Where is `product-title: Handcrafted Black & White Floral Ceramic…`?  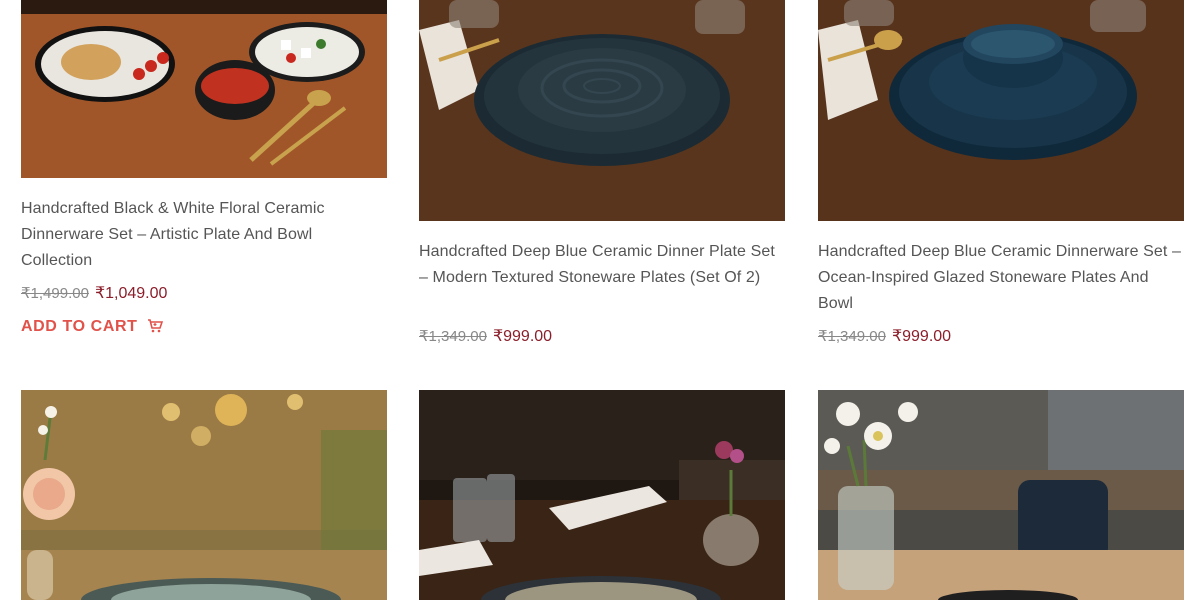
product-title: Handcrafted Black & White Floral Ceramic… is located at coordinates (204, 235).